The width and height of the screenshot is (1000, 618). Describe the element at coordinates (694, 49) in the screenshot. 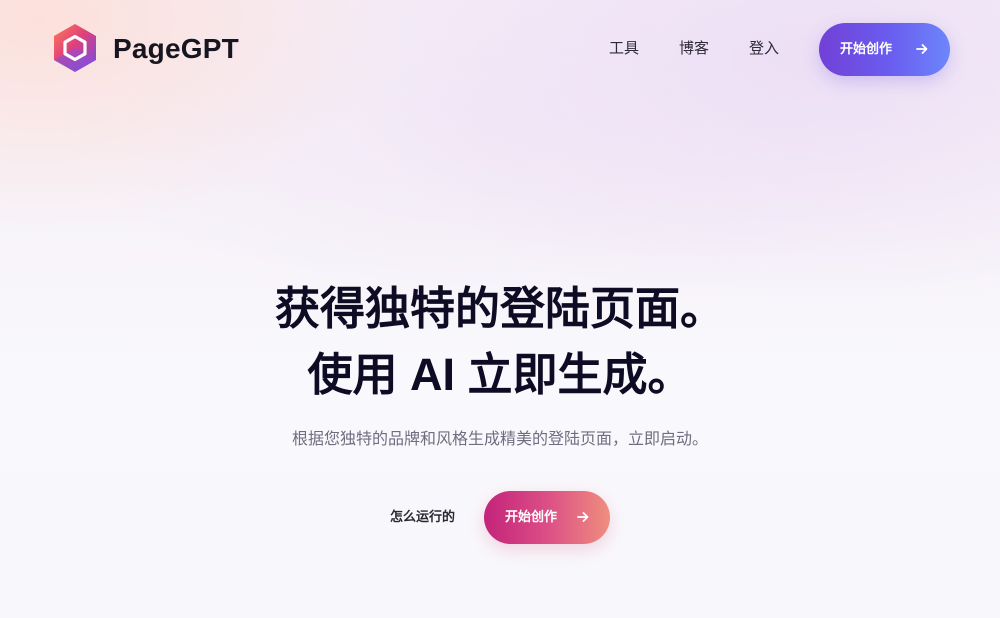

I see `nav-blog-link: 博客` at that location.